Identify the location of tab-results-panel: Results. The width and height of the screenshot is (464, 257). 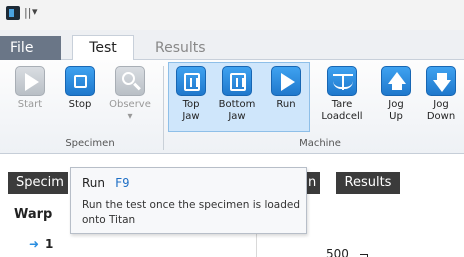
(368, 183).